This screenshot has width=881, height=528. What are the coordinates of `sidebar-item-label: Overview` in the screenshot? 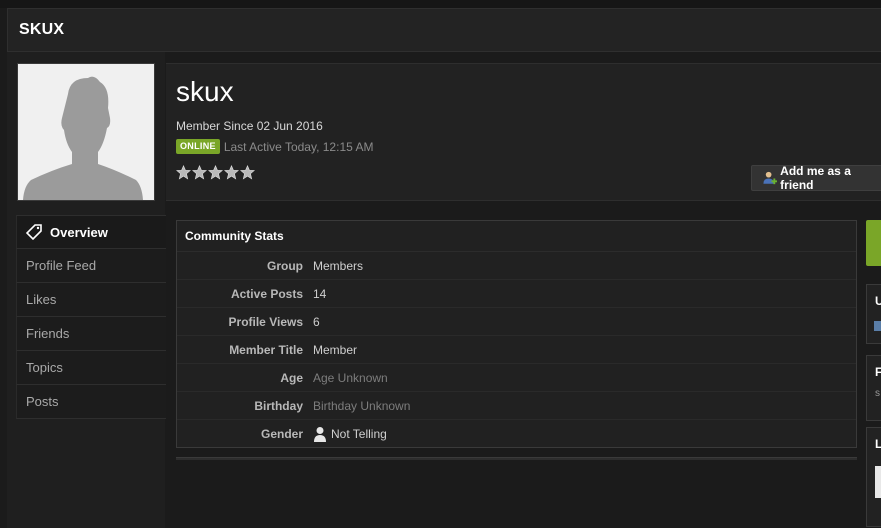 It's located at (79, 232).